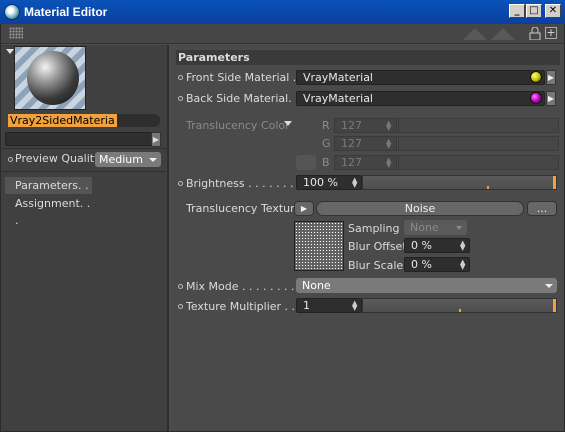 The width and height of the screenshot is (565, 432). Describe the element at coordinates (62, 120) in the screenshot. I see `material-name-text: Vray2SidedMateria` at that location.